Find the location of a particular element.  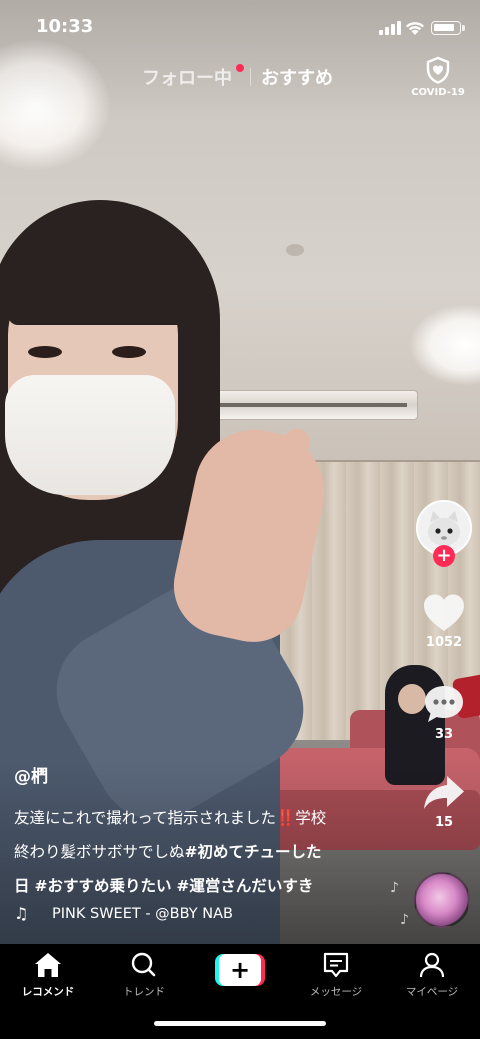

covid-label: COVID-19 is located at coordinates (438, 92).